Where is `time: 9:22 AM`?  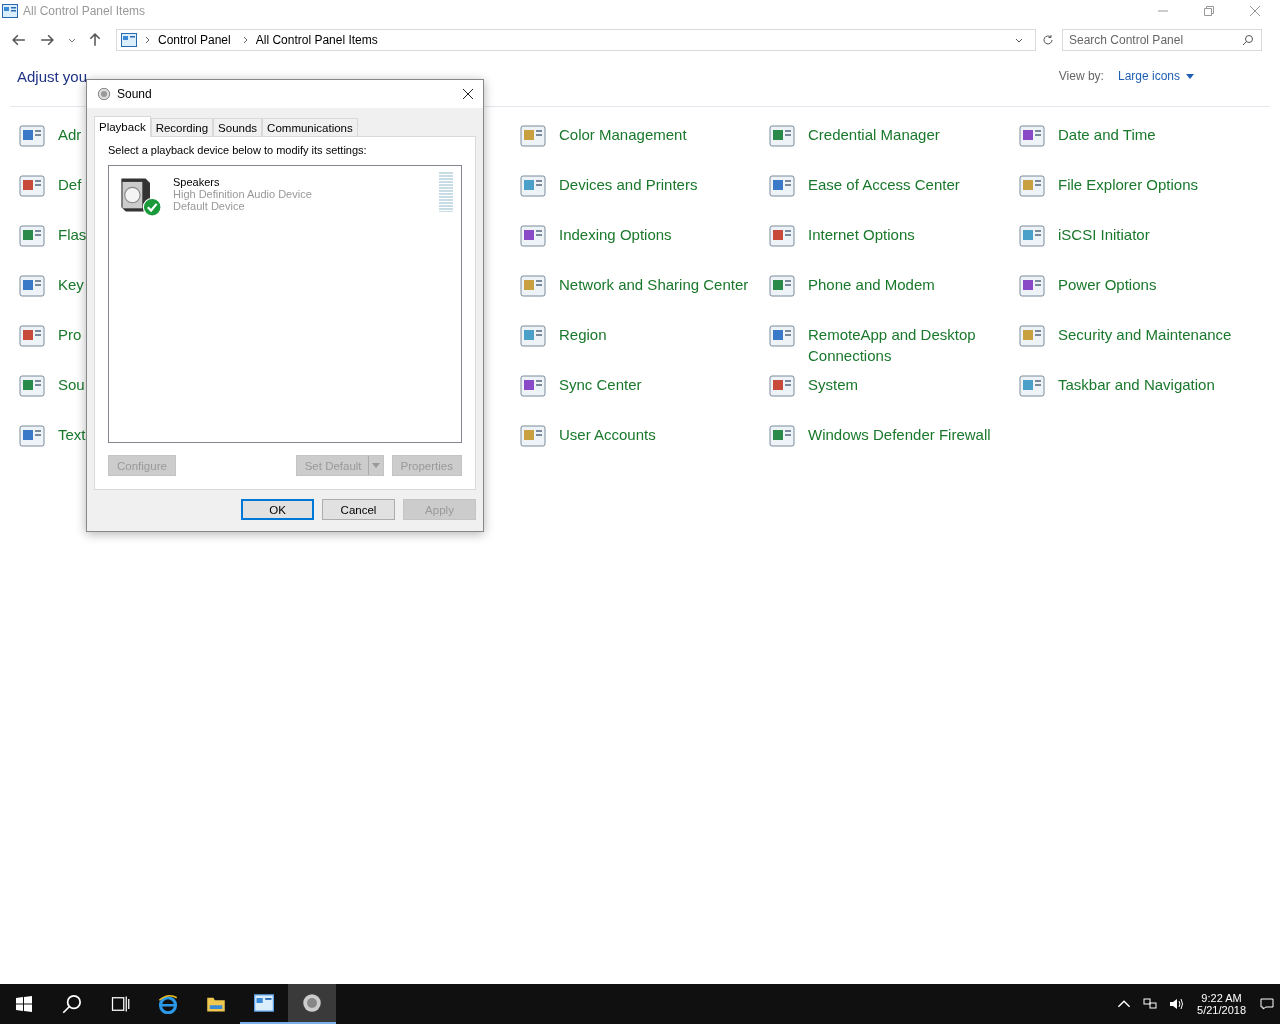 time: 9:22 AM is located at coordinates (1221, 998).